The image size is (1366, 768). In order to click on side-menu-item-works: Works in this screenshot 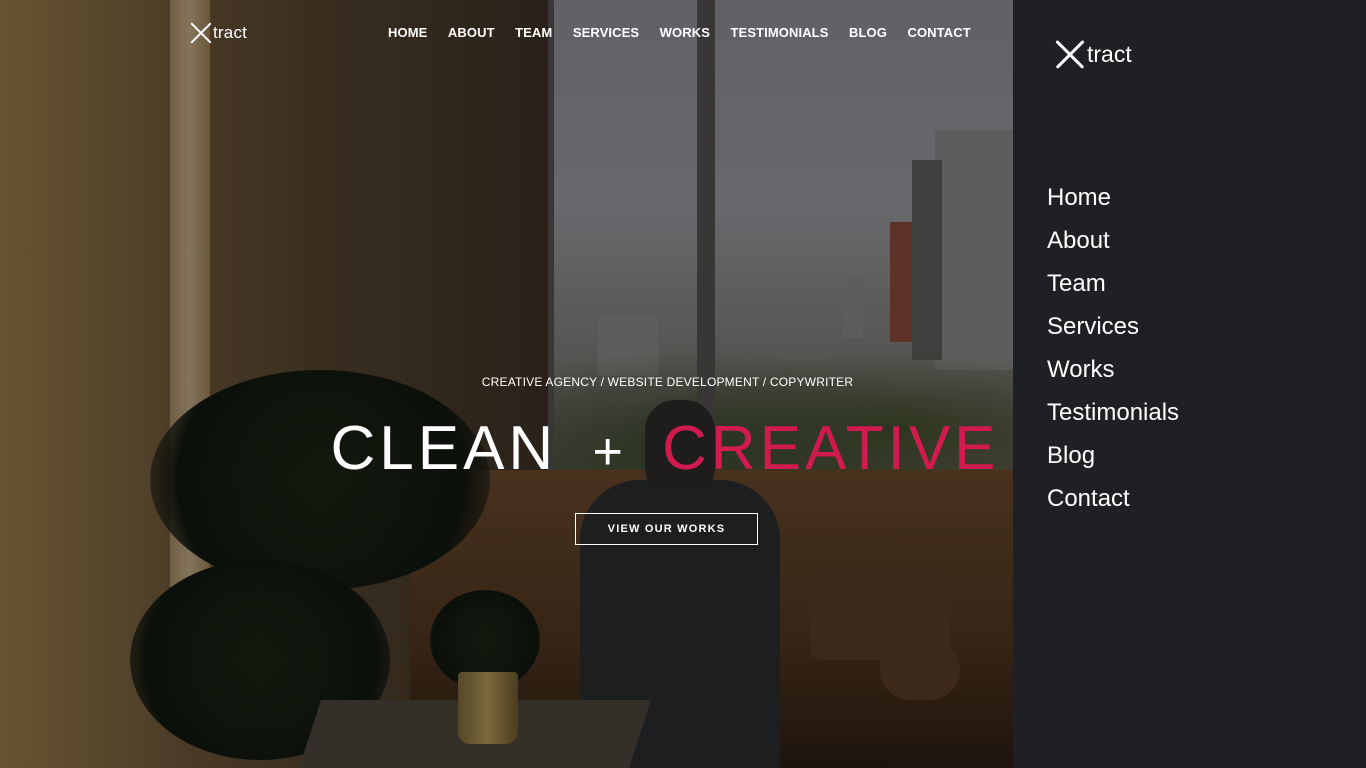, I will do `click(1113, 369)`.